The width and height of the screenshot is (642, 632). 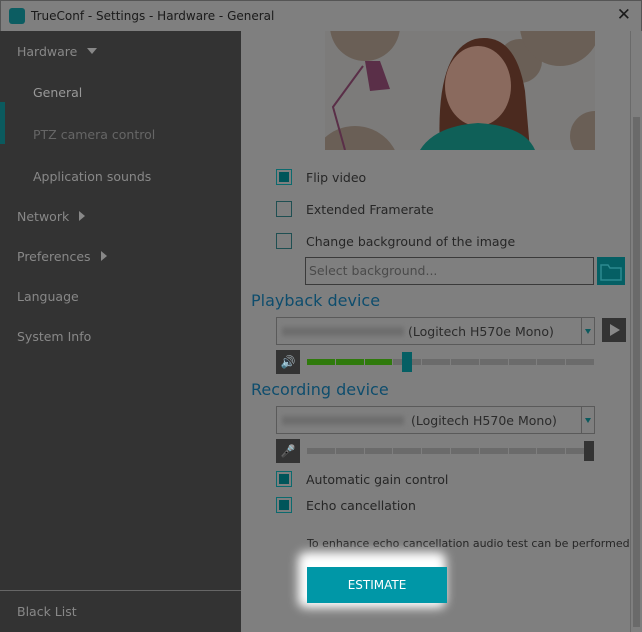 I want to click on sidebar-item-black-list: Black List, so click(x=47, y=611).